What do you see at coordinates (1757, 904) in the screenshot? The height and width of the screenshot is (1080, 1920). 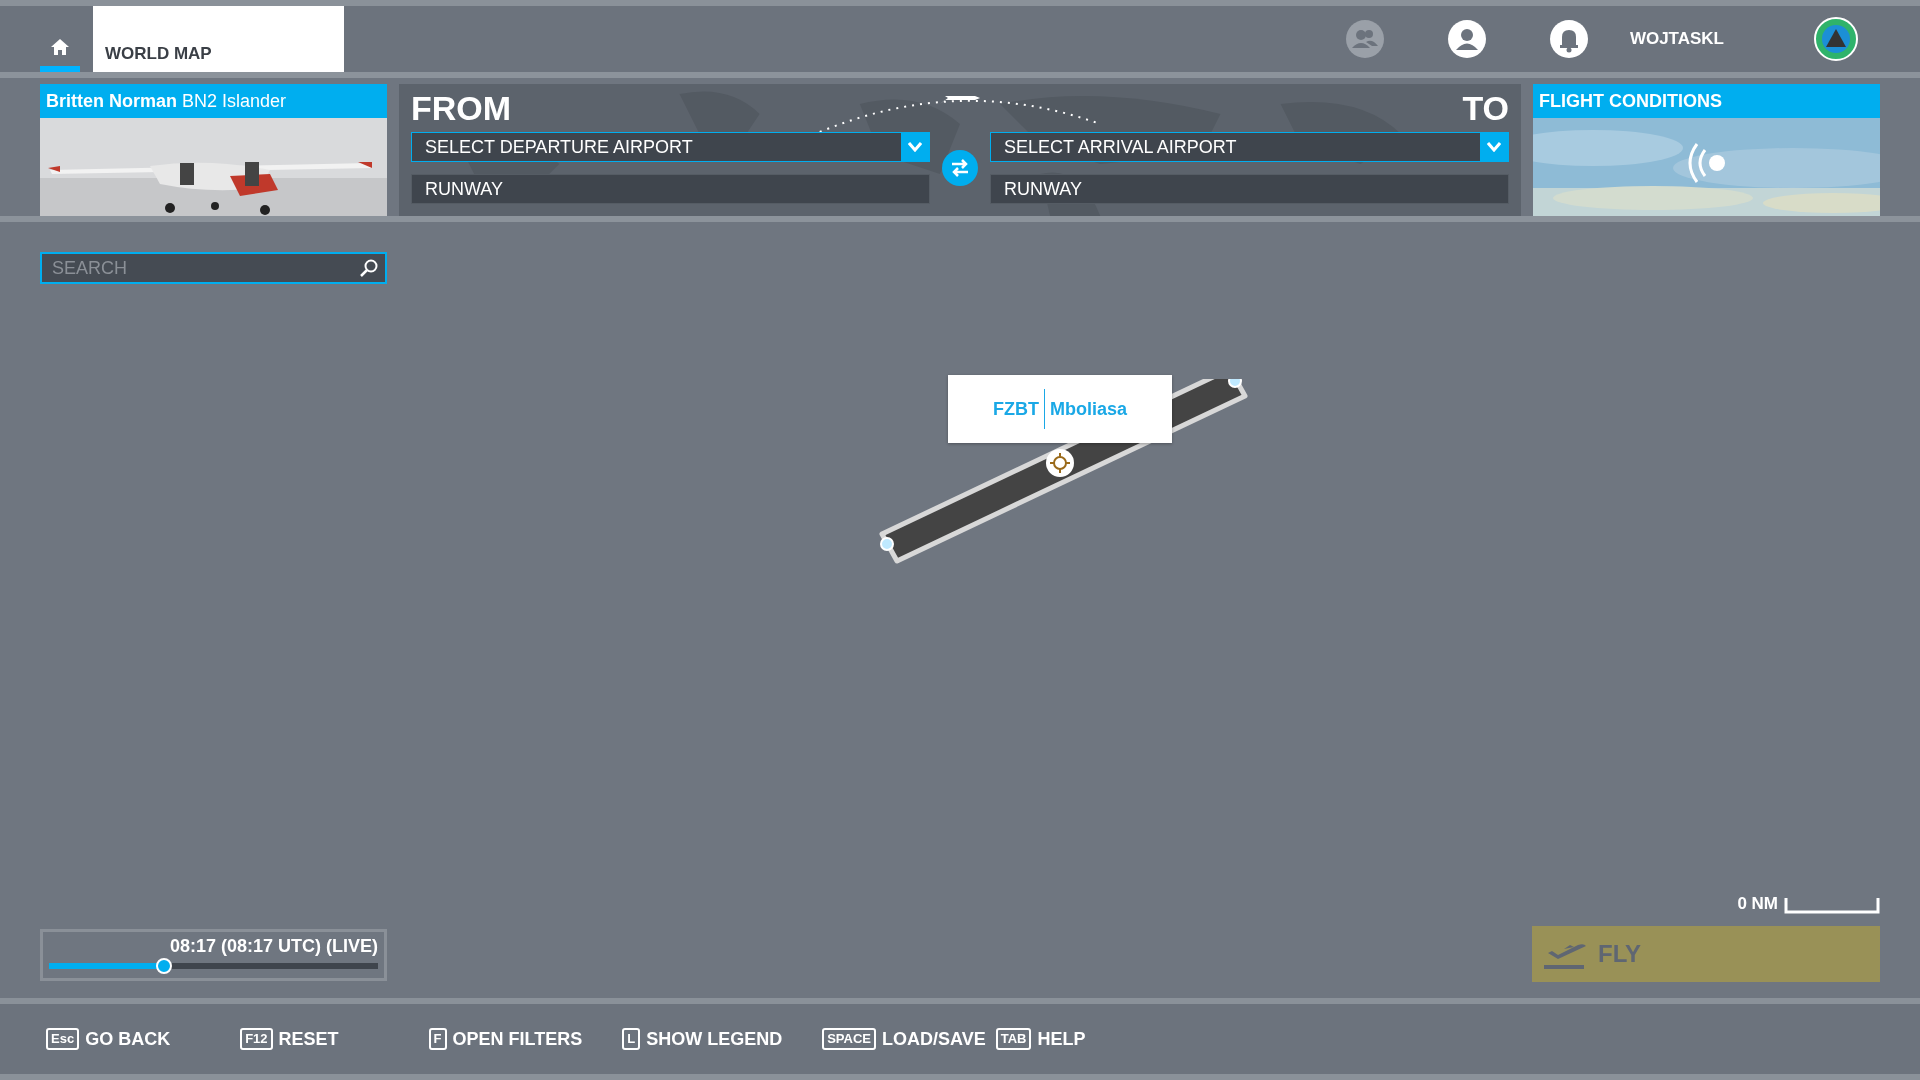 I see `scale-label: 0 NM` at bounding box center [1757, 904].